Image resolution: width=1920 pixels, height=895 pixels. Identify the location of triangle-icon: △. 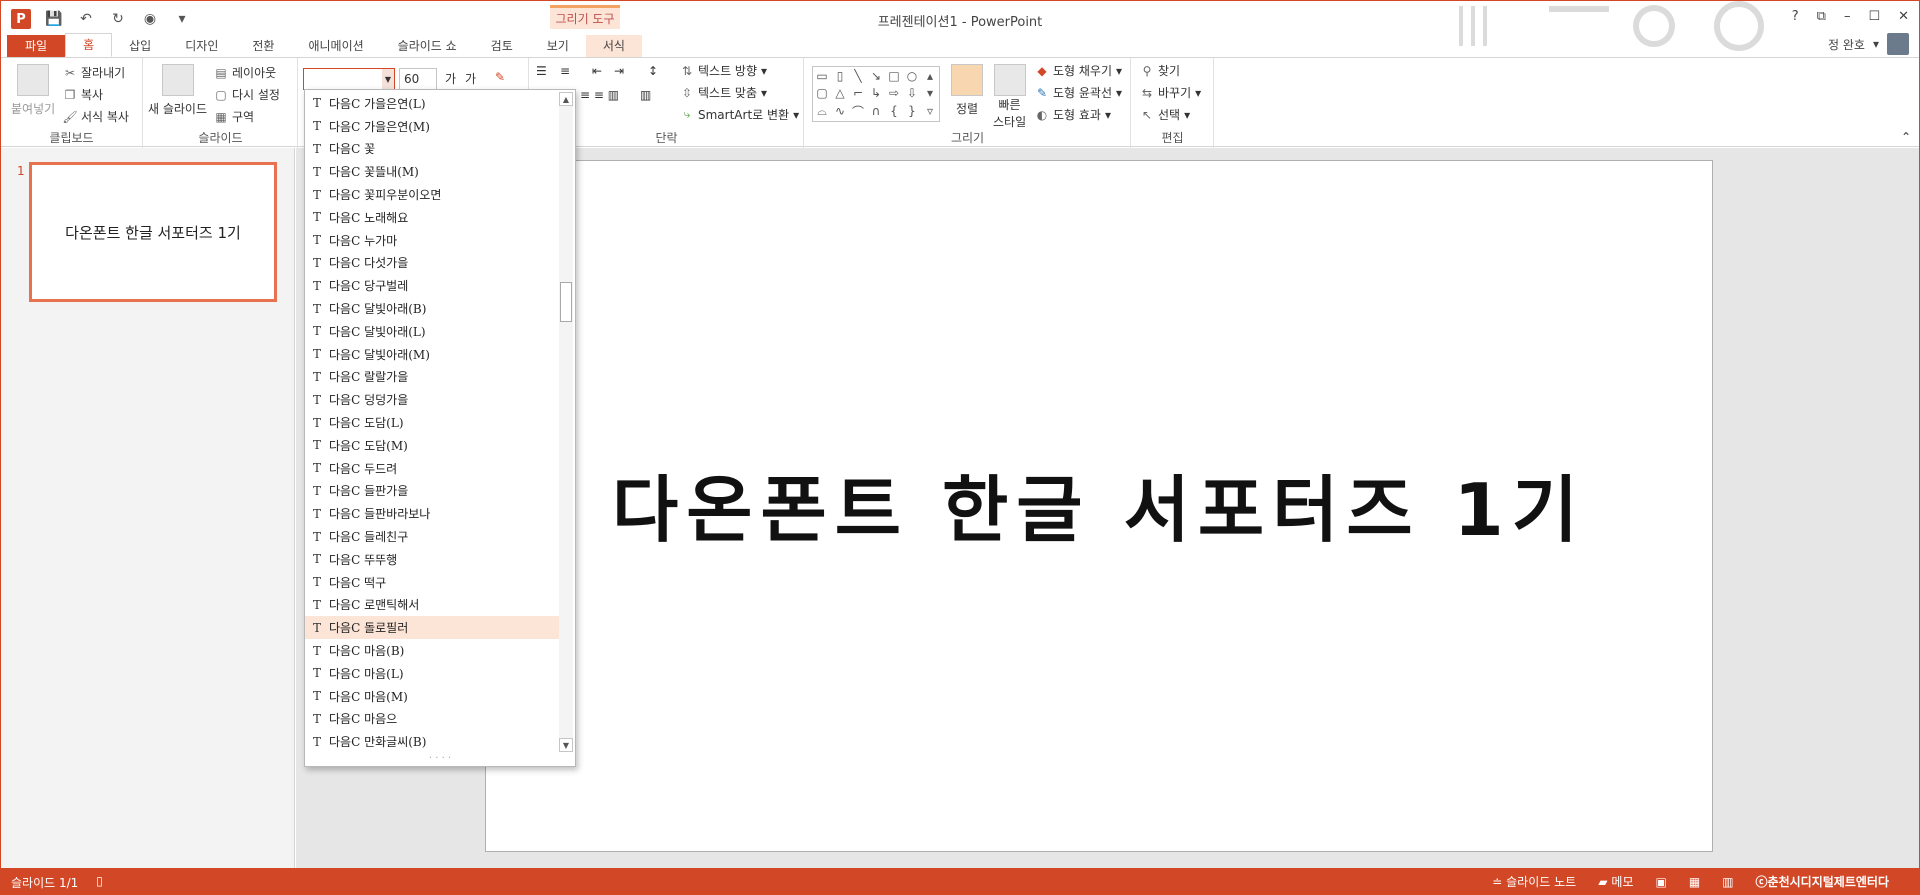
(840, 92).